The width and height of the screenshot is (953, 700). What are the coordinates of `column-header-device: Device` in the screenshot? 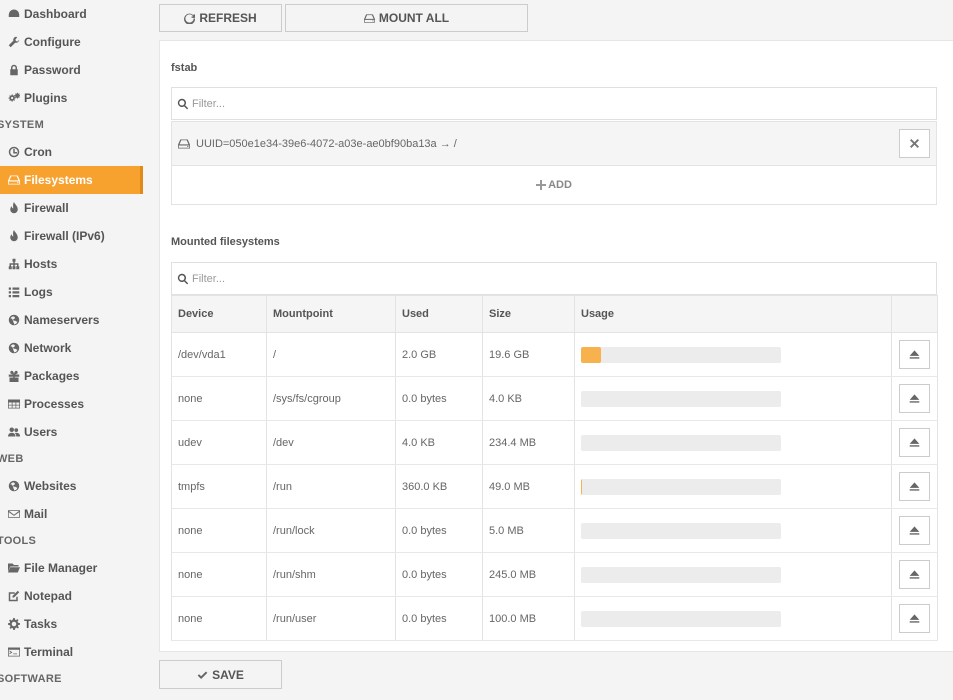 It's located at (219, 314).